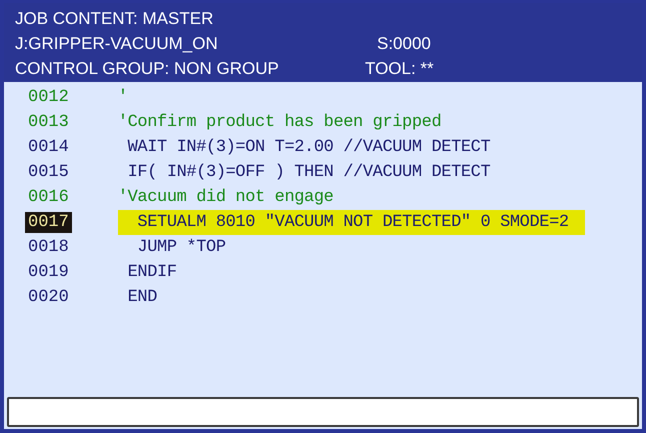 Image resolution: width=646 pixels, height=433 pixels. I want to click on instruction-line: END, so click(146, 297).